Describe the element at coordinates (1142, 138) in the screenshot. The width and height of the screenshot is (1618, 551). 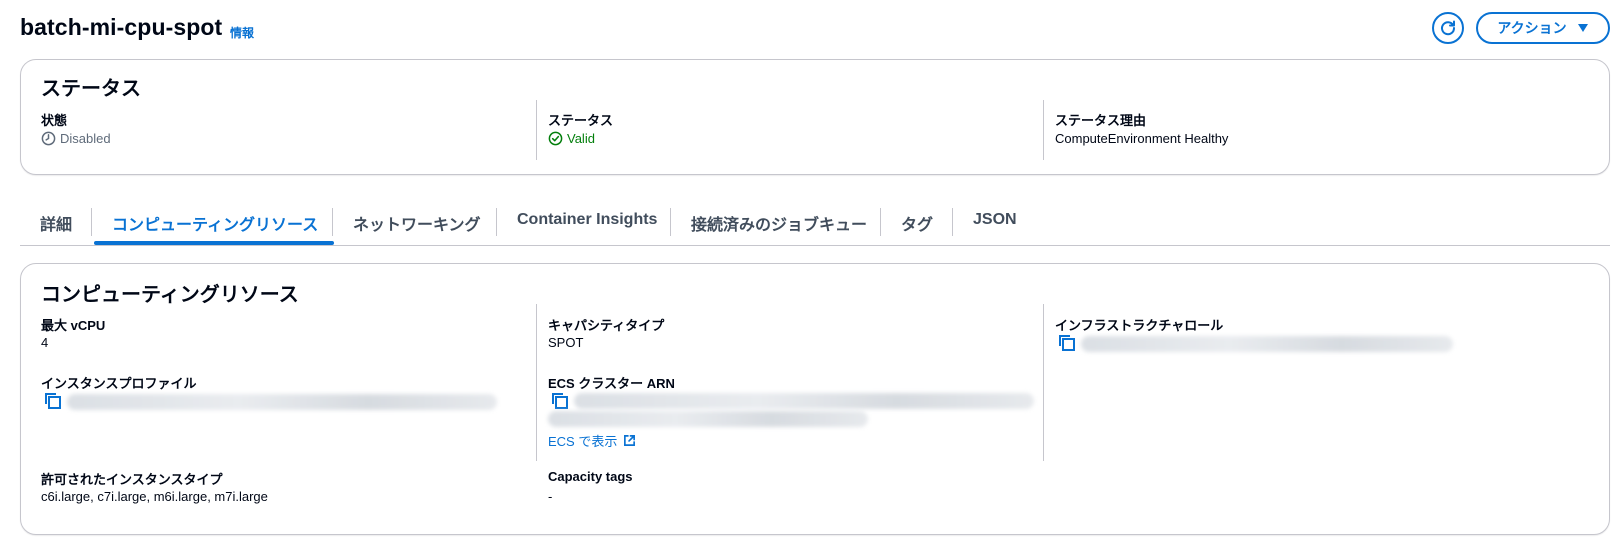
I see `status-reason-value: ComputeEnvironment Healthy` at that location.